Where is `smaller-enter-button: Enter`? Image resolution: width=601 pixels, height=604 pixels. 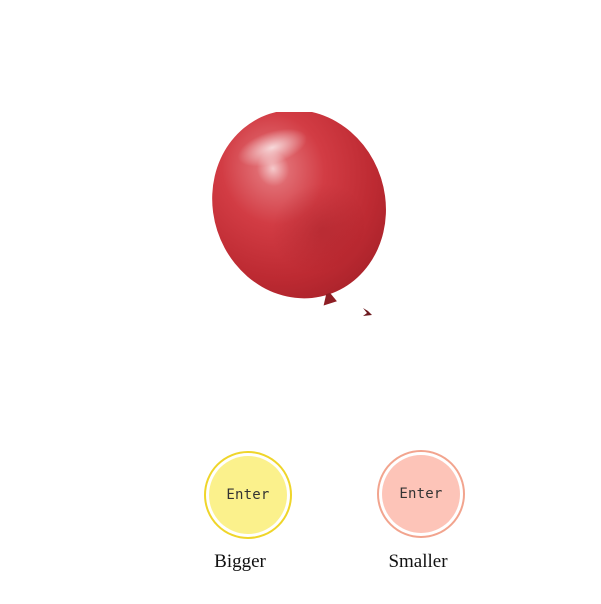 smaller-enter-button: Enter is located at coordinates (421, 494).